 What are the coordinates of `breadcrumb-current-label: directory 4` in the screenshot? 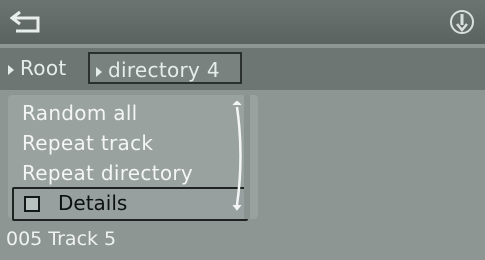 It's located at (164, 70).